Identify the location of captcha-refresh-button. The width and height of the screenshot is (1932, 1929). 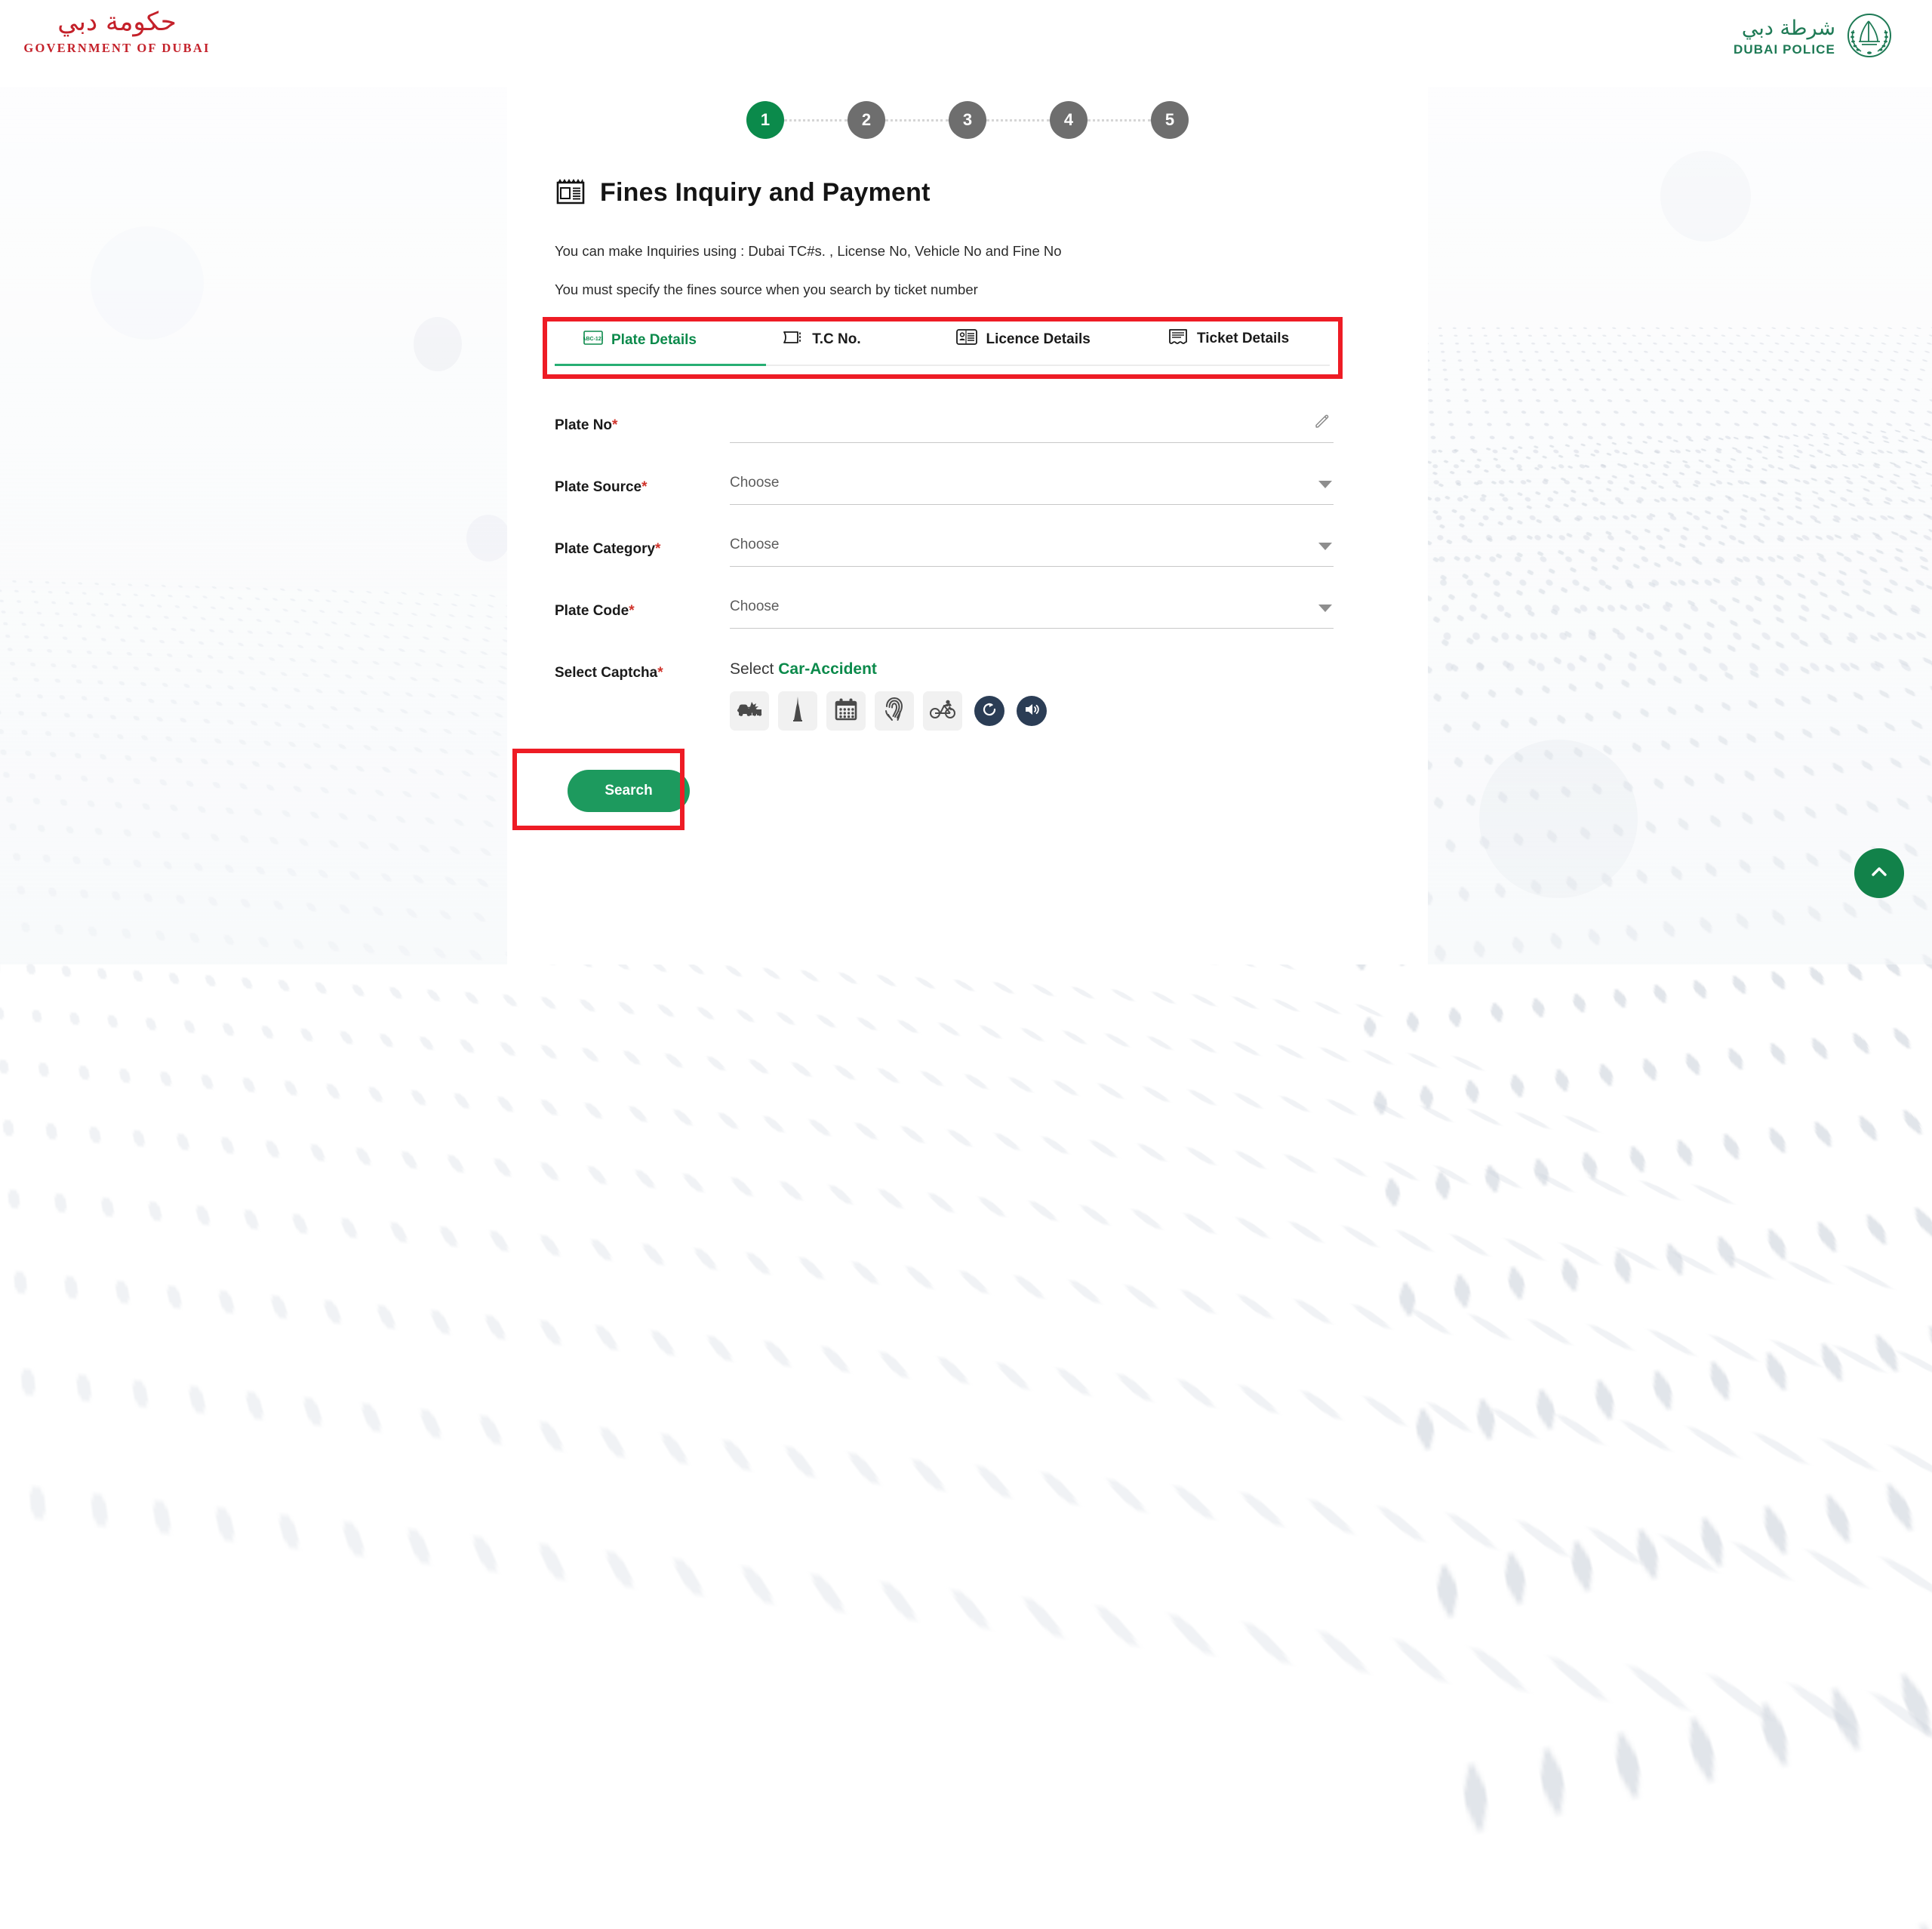
(989, 711).